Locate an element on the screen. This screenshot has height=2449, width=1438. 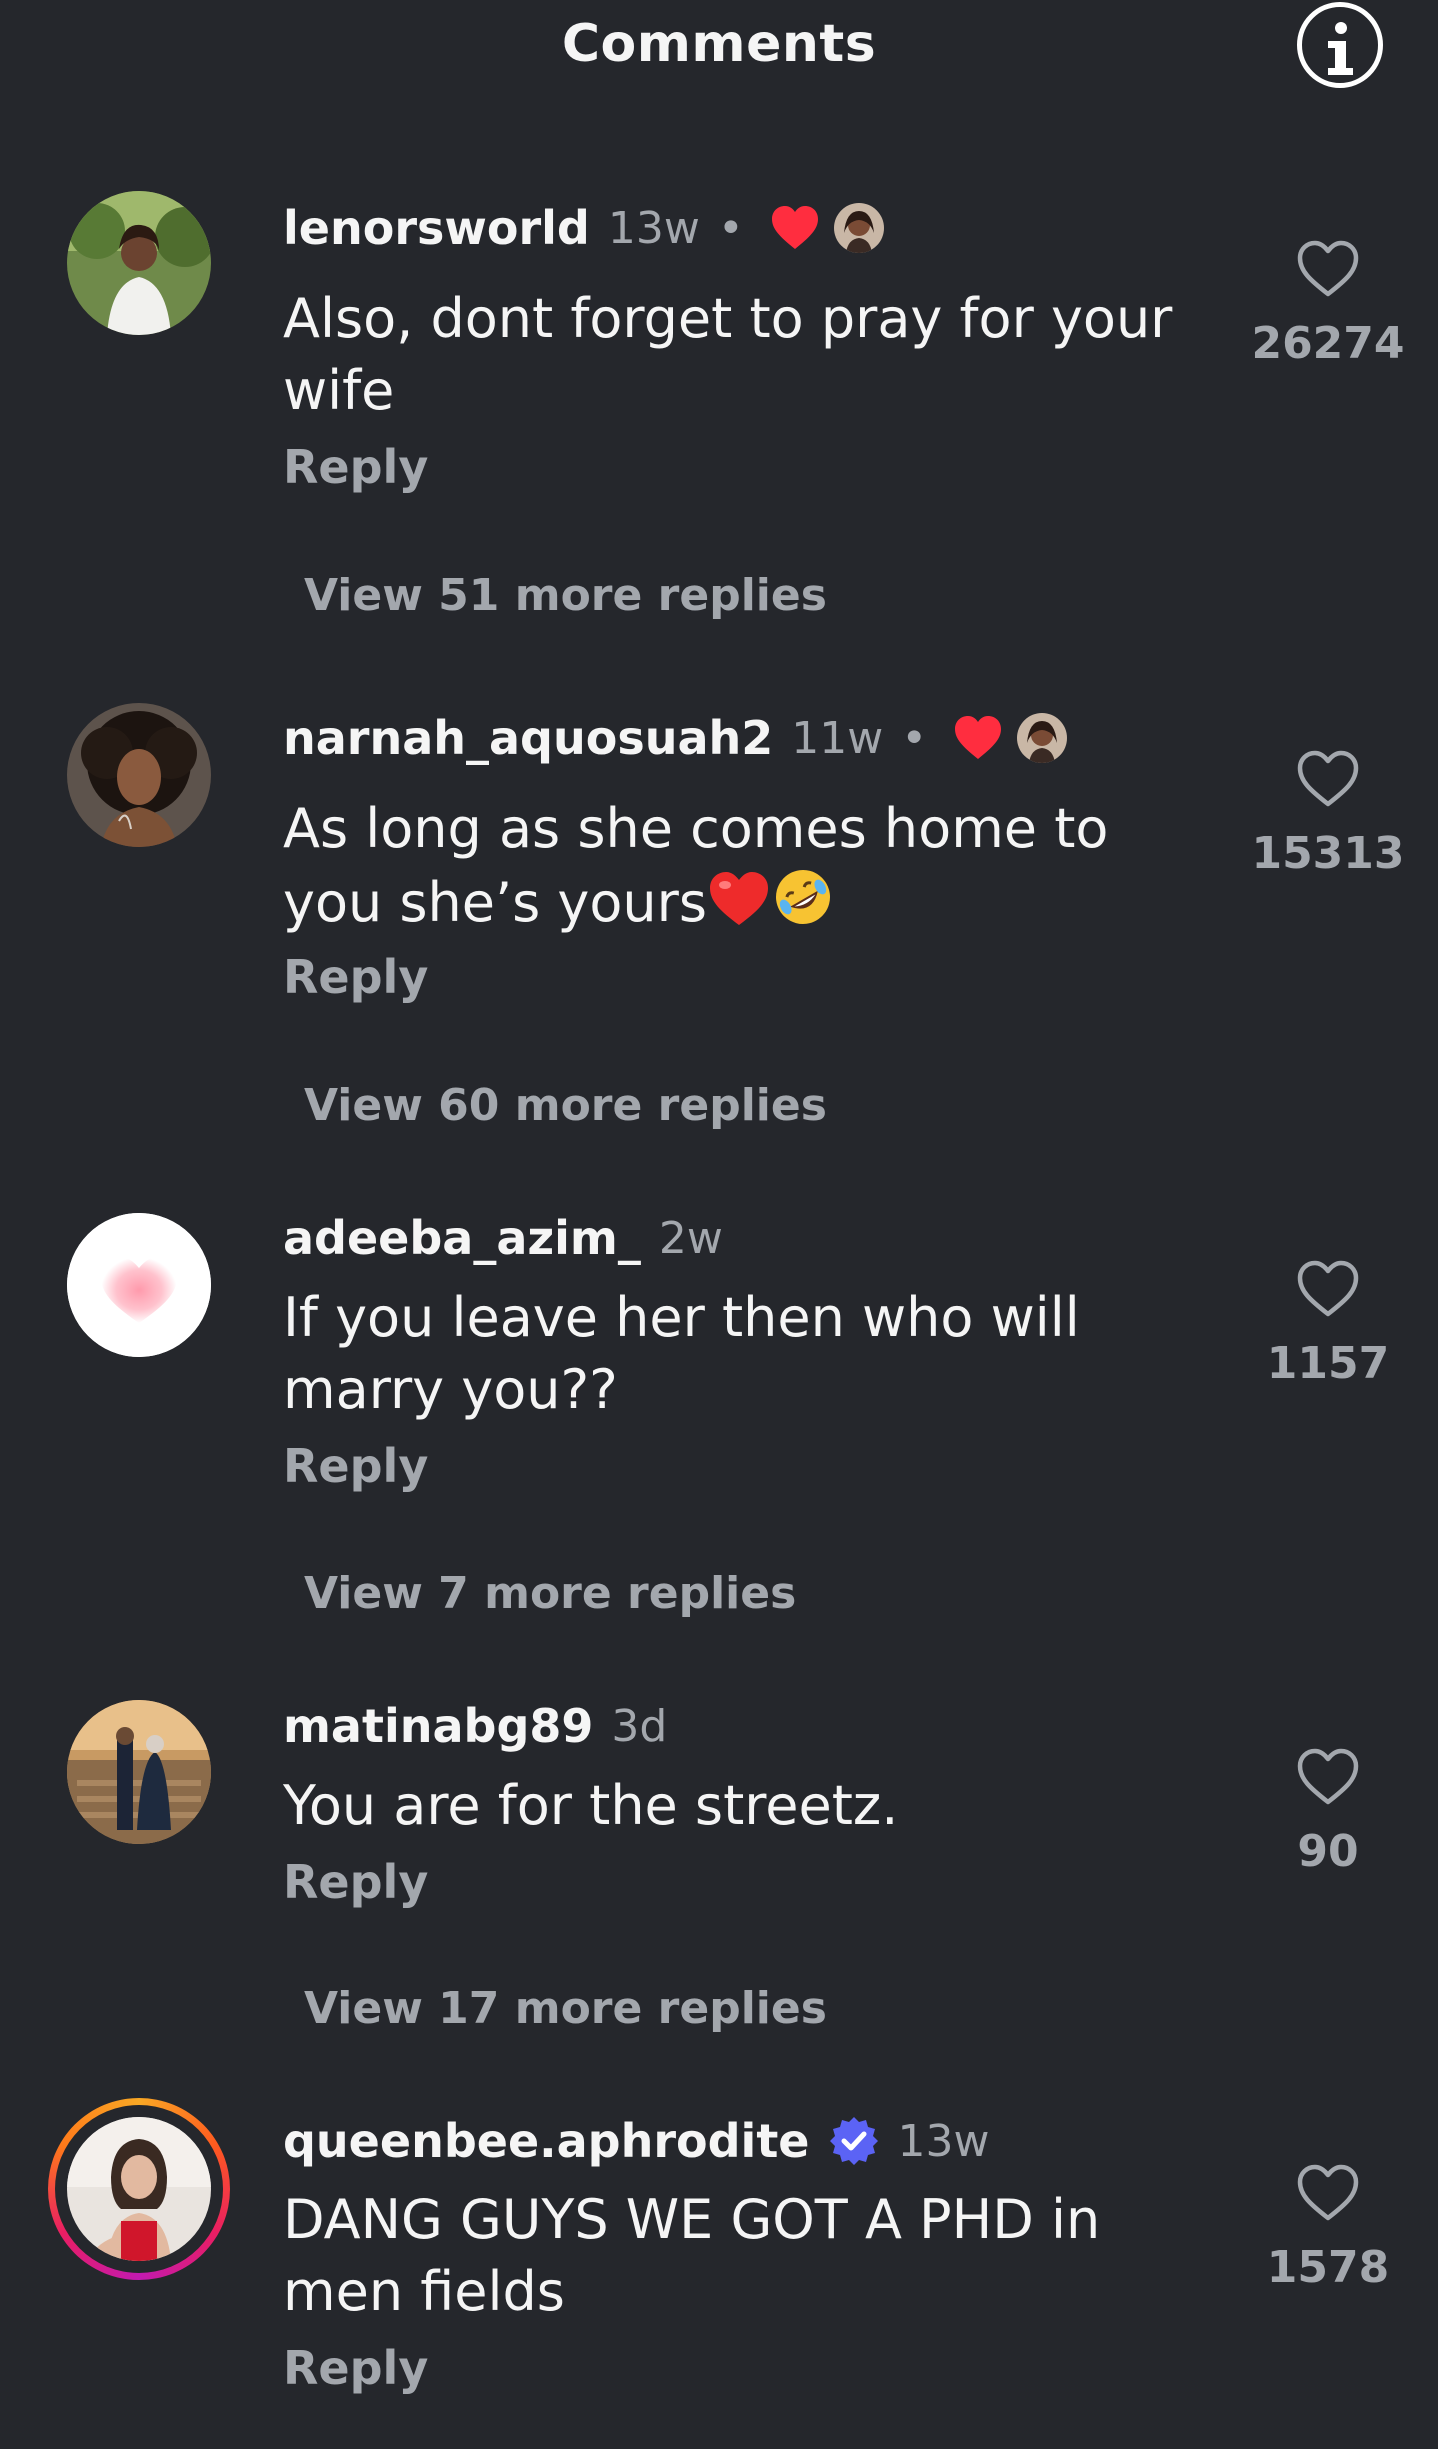
info-icon is located at coordinates (1340, 45).